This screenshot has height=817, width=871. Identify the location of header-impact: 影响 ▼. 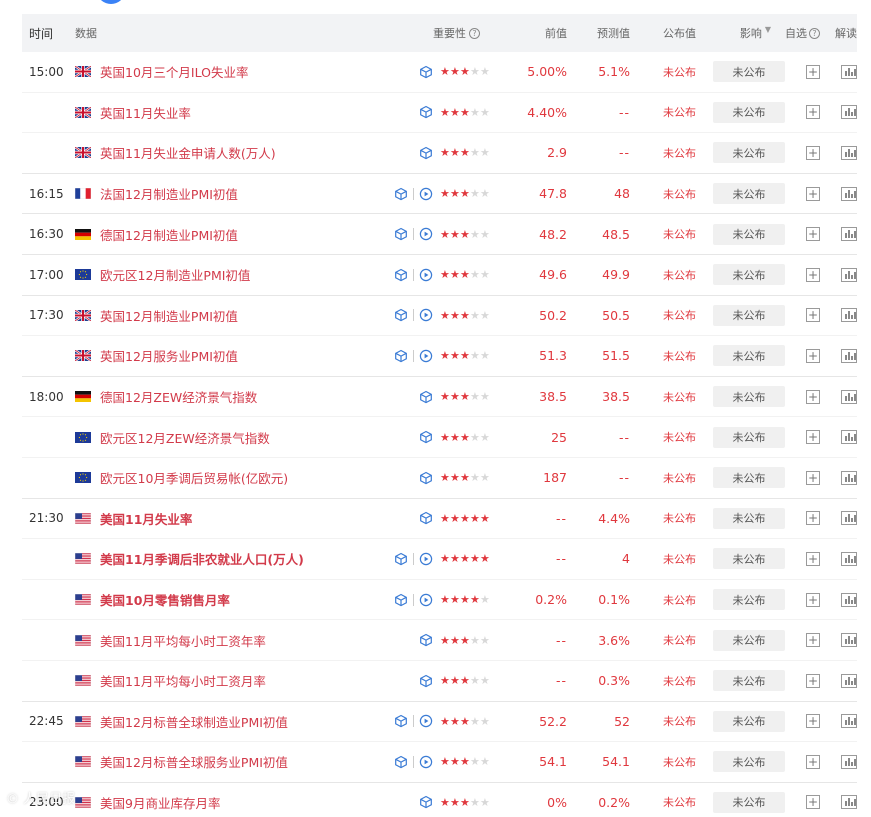
(740, 33).